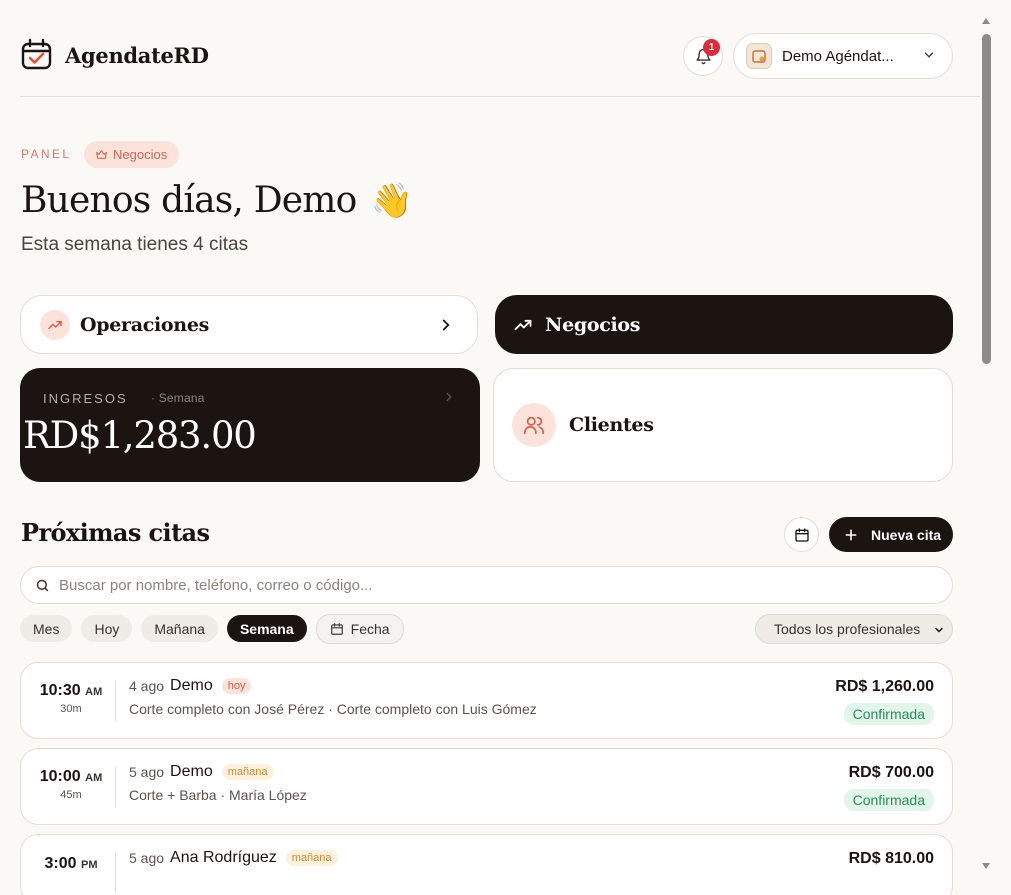  What do you see at coordinates (71, 863) in the screenshot?
I see `appointment-time: 3:00 PM` at bounding box center [71, 863].